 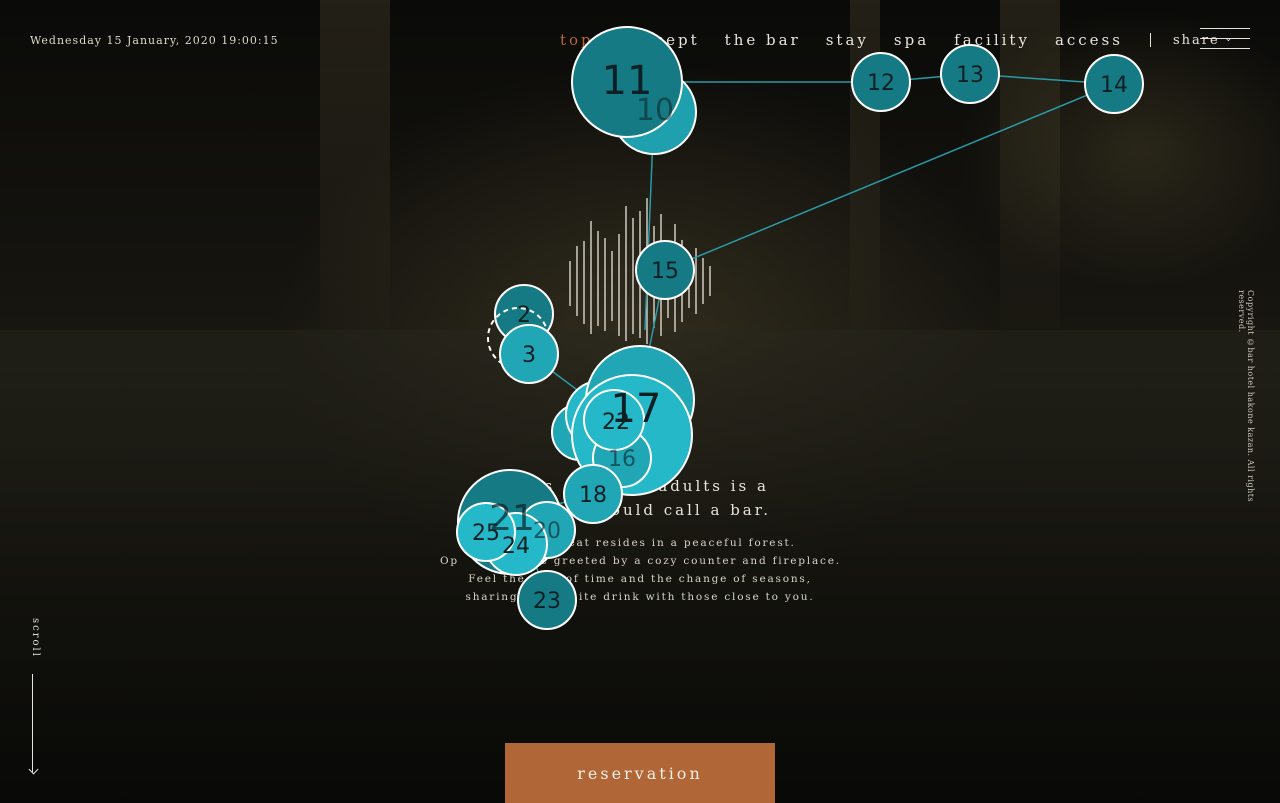 What do you see at coordinates (640, 271) in the screenshot?
I see `sound-wave-icon` at bounding box center [640, 271].